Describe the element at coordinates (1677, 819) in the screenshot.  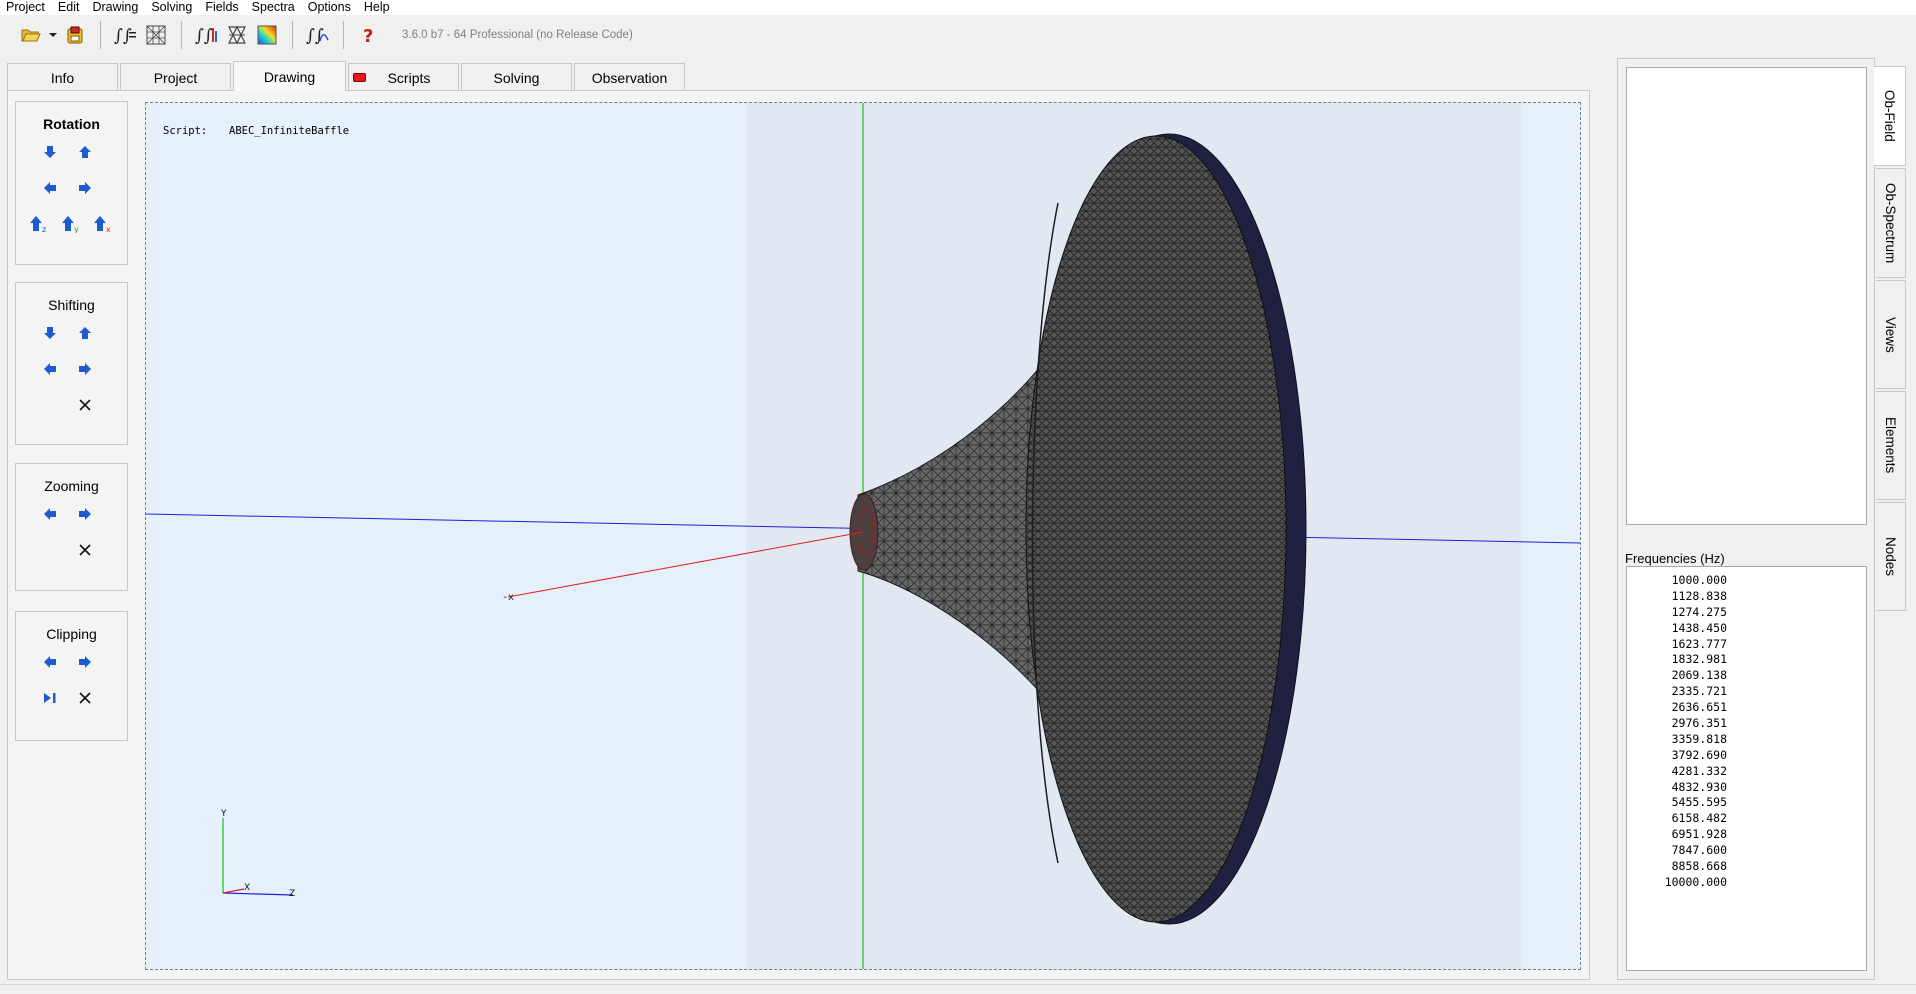
I see `list-item: 6158.482` at that location.